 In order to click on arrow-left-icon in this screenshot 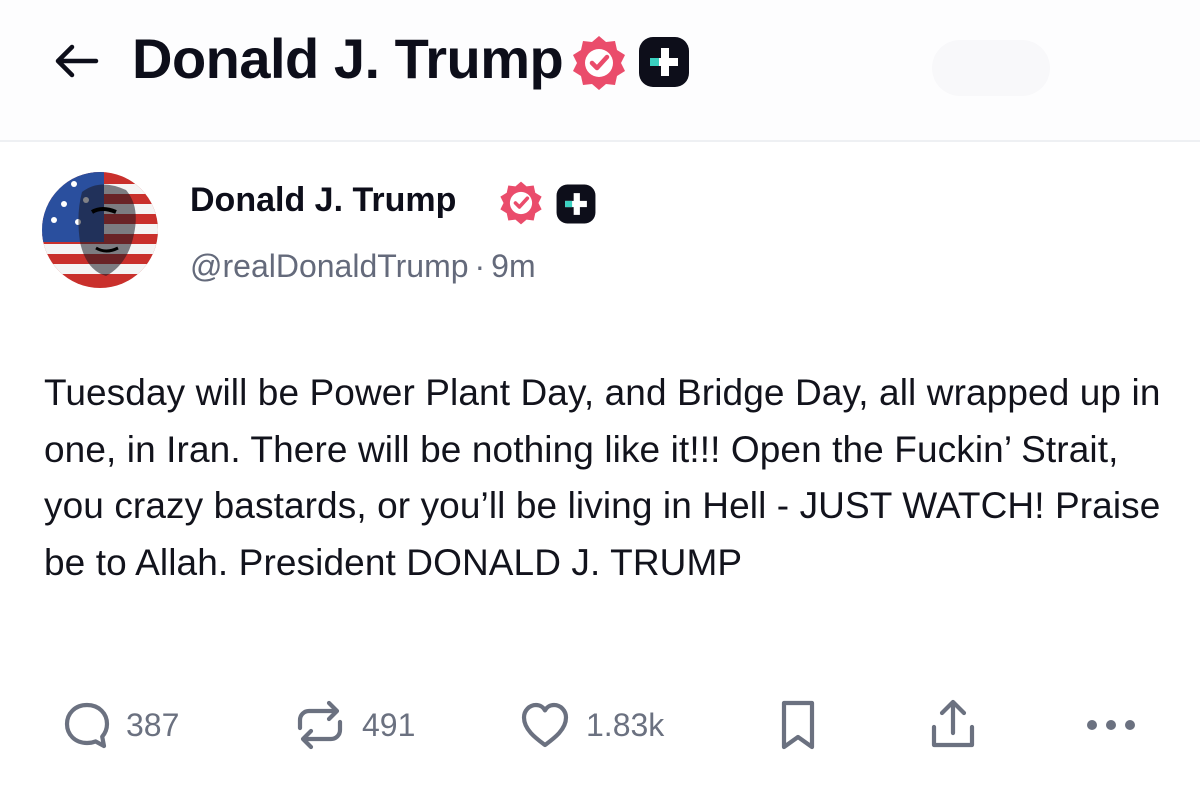, I will do `click(77, 61)`.